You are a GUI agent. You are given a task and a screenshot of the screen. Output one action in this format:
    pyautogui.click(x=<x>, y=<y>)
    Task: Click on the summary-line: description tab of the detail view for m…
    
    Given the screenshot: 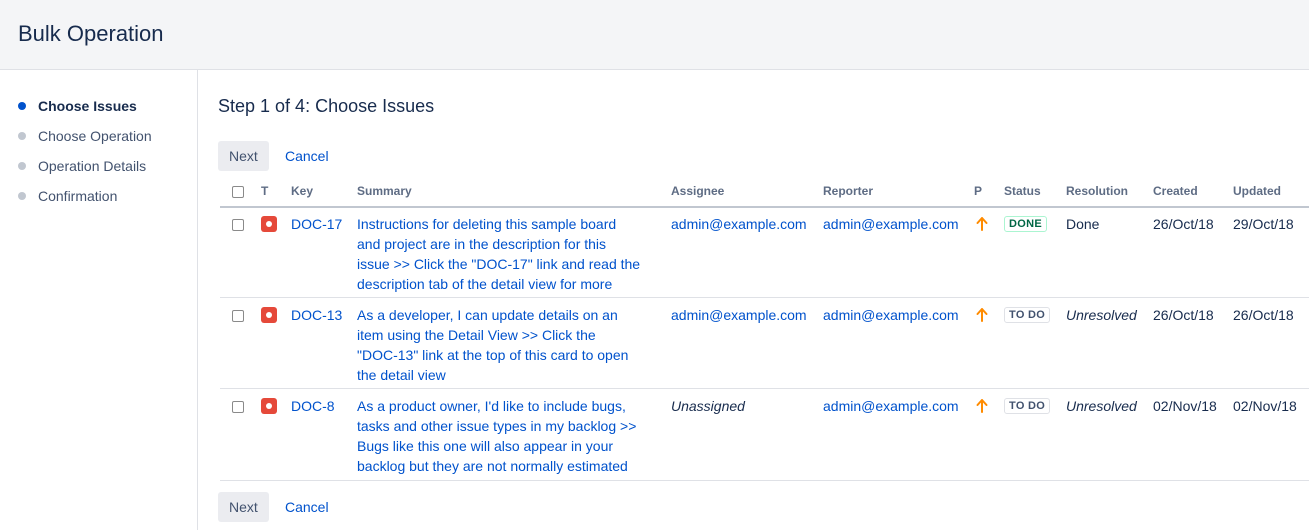 What is the action you would take?
    pyautogui.click(x=485, y=284)
    